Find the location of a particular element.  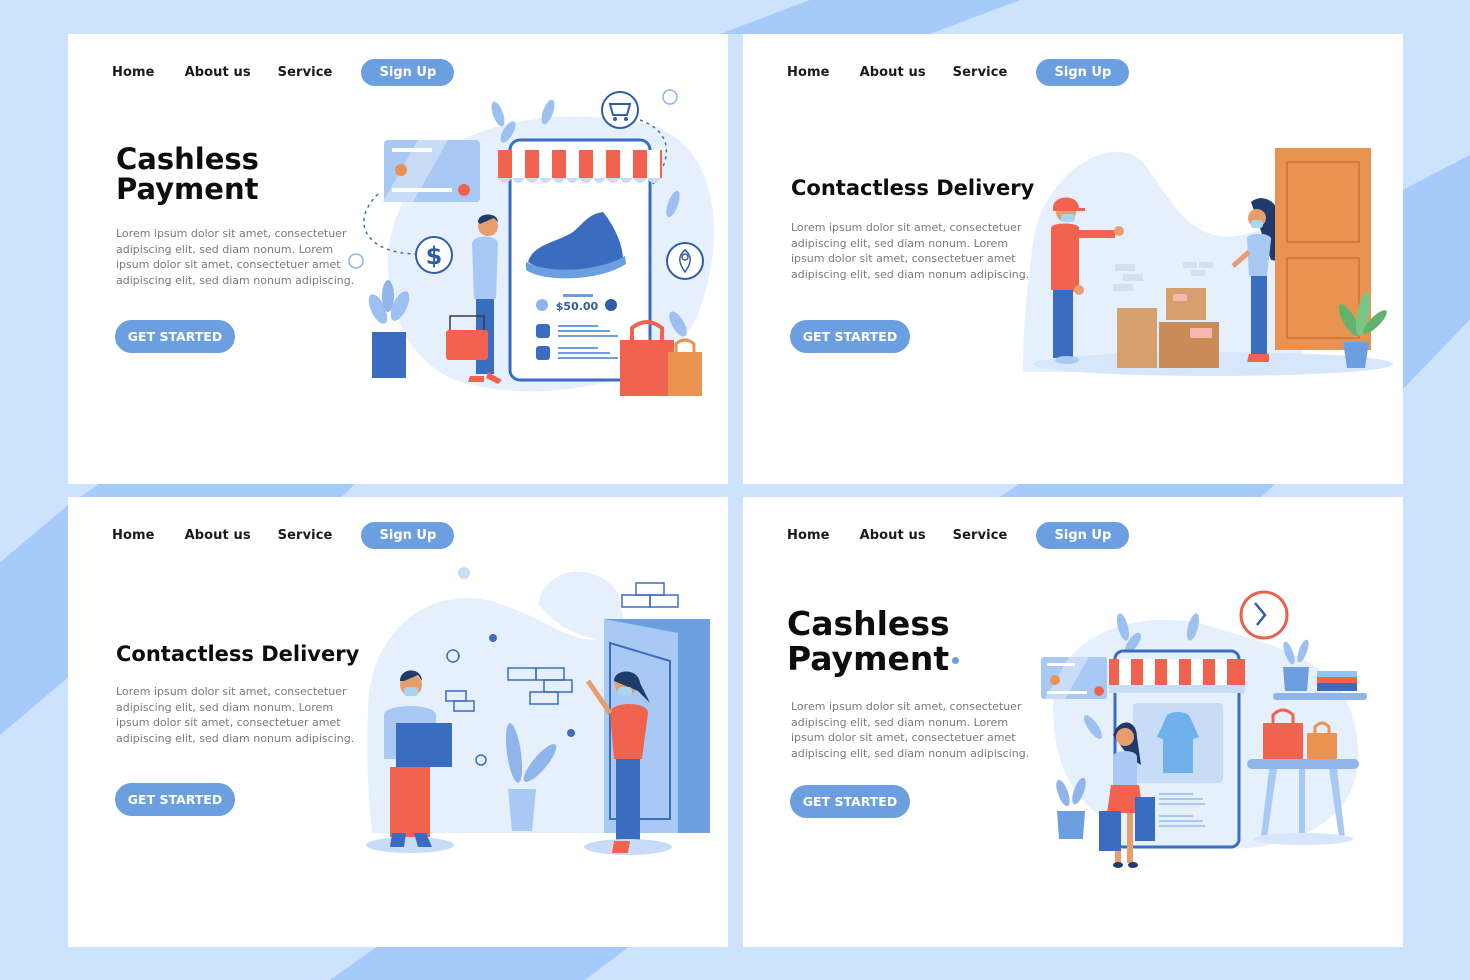

bg-stripe-left is located at coordinates (34, 620).